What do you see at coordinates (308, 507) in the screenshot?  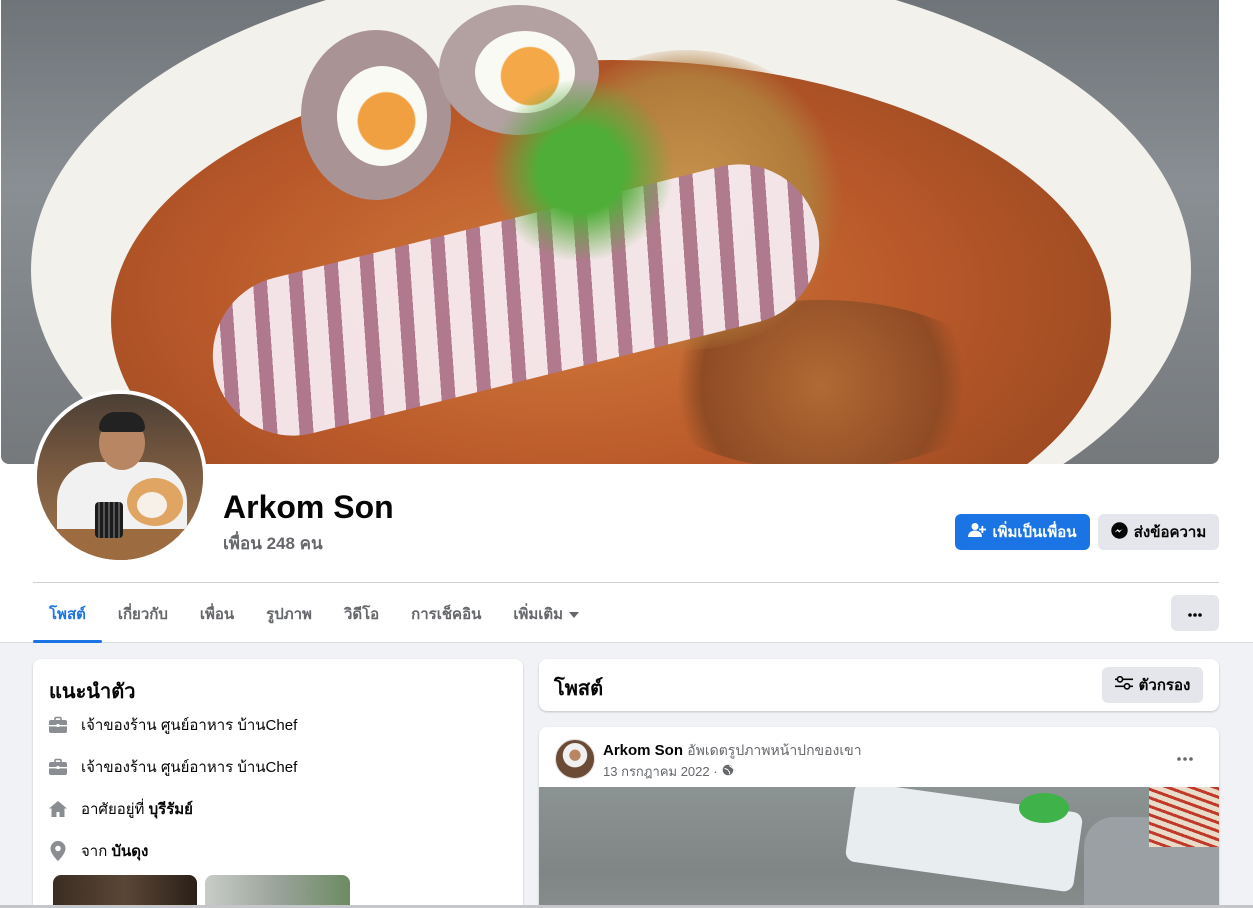 I see `profile-name: Arkom Son` at bounding box center [308, 507].